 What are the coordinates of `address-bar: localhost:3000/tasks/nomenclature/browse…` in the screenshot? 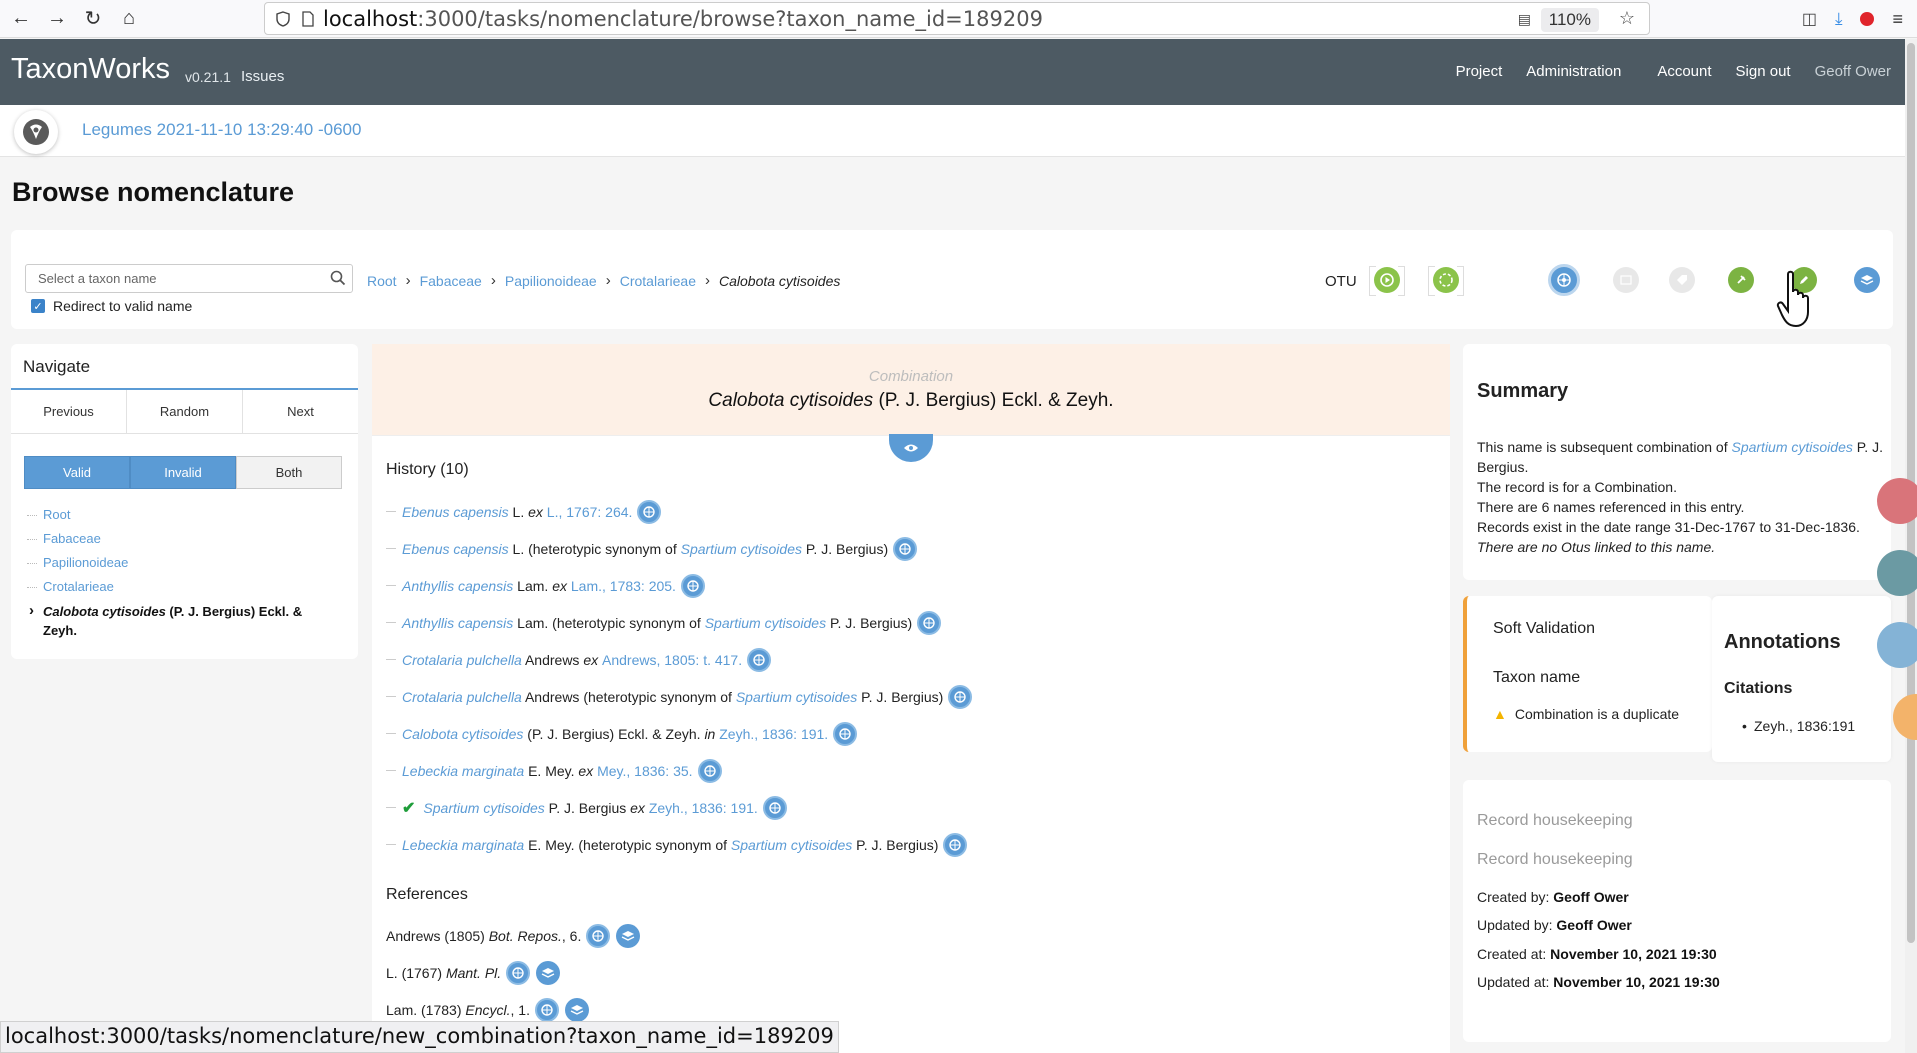 It's located at (957, 18).